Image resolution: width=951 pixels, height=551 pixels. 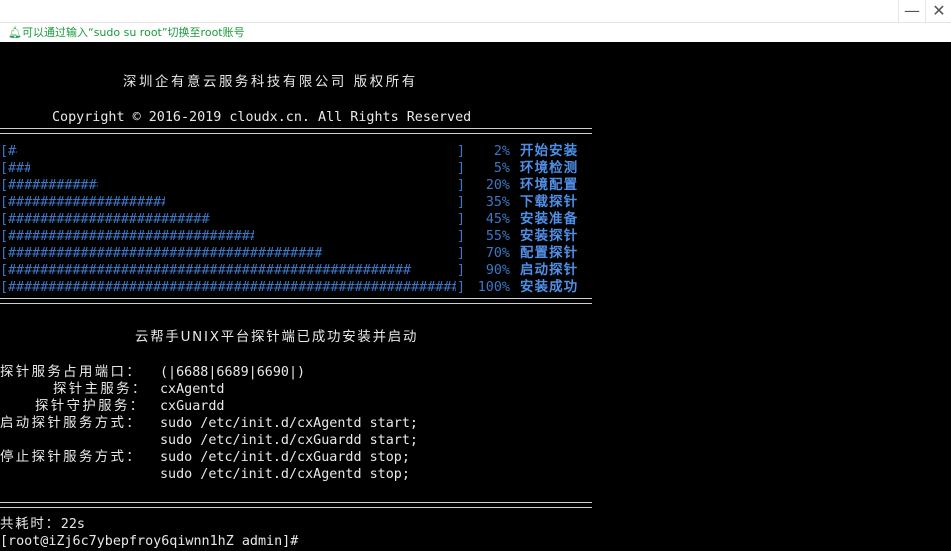 I want to click on elapsed-value: 22s, so click(x=72, y=524).